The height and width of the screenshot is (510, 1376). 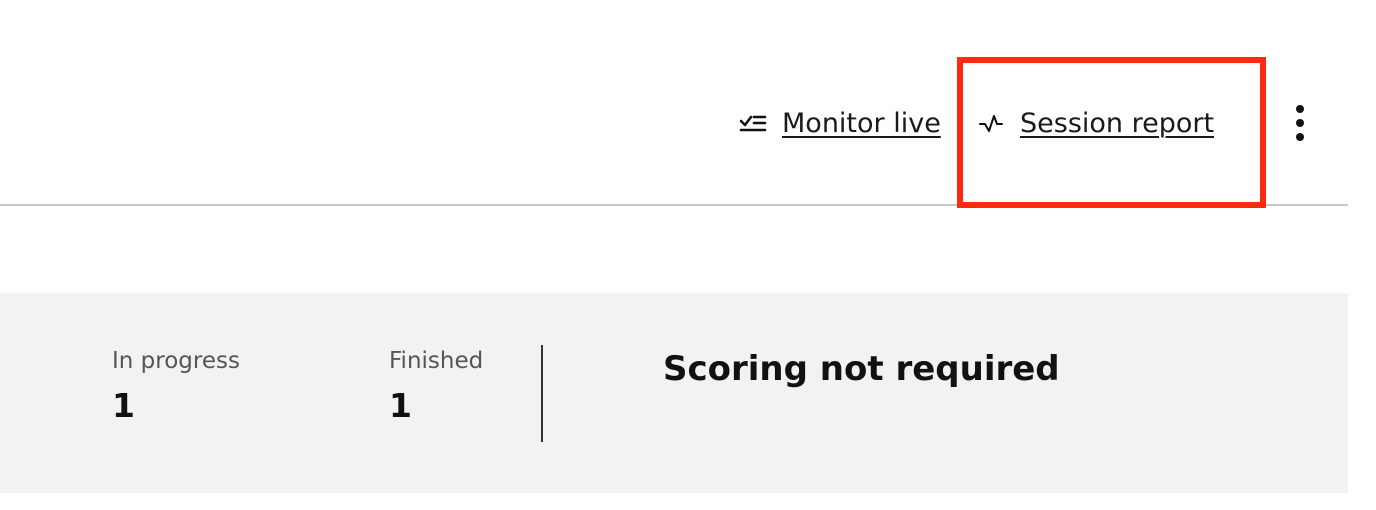 I want to click on stats-divider, so click(x=542, y=393).